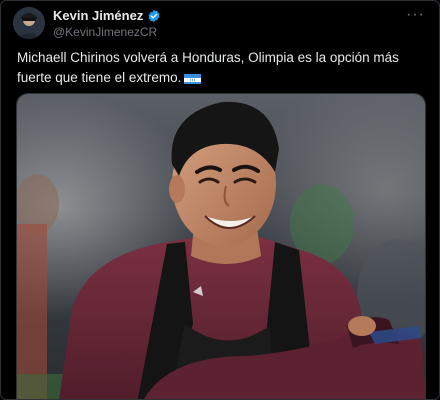 Image resolution: width=440 pixels, height=400 pixels. Describe the element at coordinates (154, 16) in the screenshot. I see `verified-badge-icon` at that location.